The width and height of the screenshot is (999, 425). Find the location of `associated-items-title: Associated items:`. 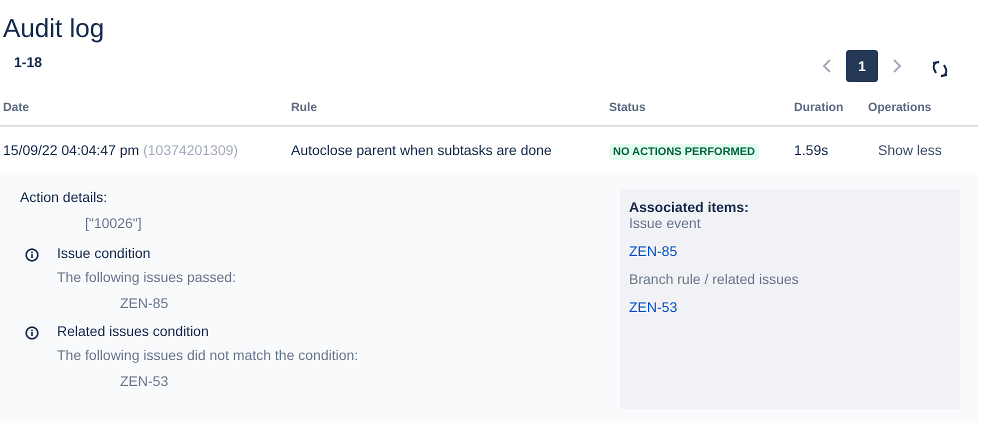

associated-items-title: Associated items: is located at coordinates (689, 207).